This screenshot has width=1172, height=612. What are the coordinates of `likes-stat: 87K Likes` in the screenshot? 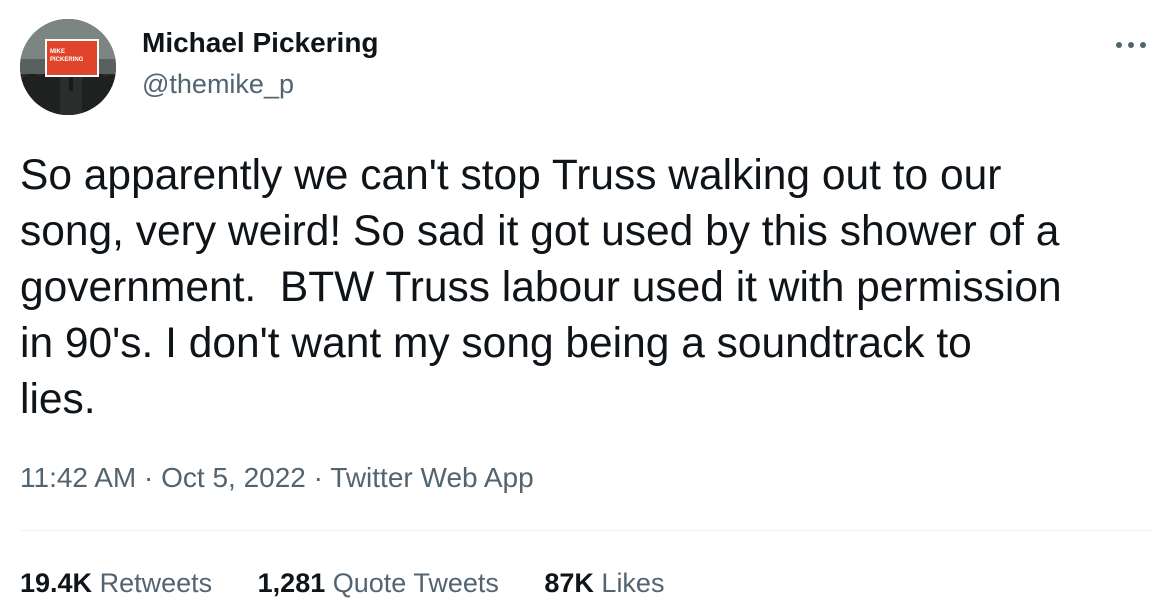 It's located at (604, 583).